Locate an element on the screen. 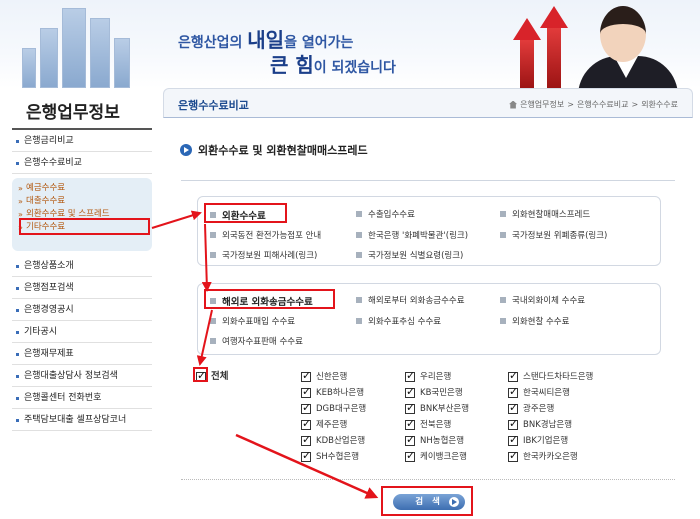 Image resolution: width=700 pixels, height=519 pixels. sidebar-item-financial-statements: 은행재무제표 is located at coordinates (82, 354).